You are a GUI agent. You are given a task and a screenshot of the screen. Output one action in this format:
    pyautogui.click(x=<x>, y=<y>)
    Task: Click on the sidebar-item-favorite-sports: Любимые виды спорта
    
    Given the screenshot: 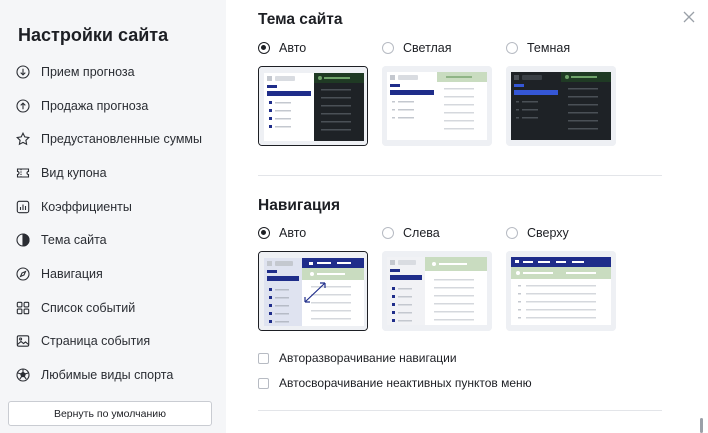 What is the action you would take?
    pyautogui.click(x=94, y=375)
    